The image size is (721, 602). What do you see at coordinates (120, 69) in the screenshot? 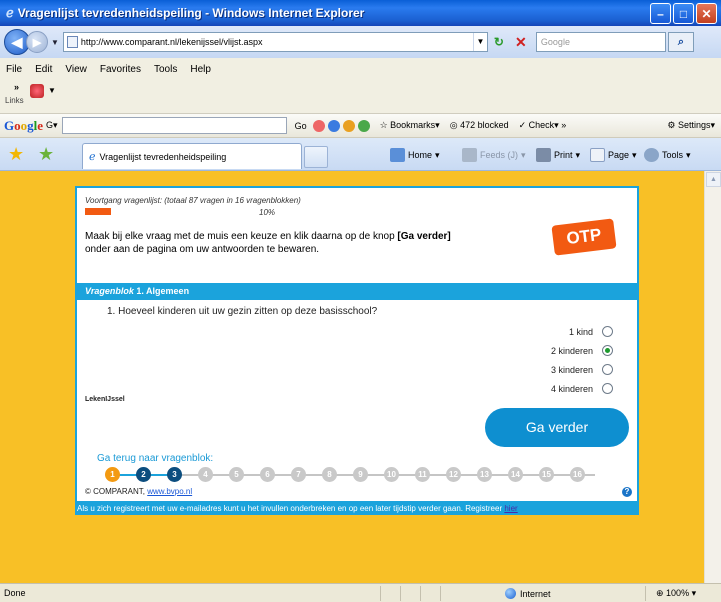
I see `menu-favorites: Favorites` at bounding box center [120, 69].